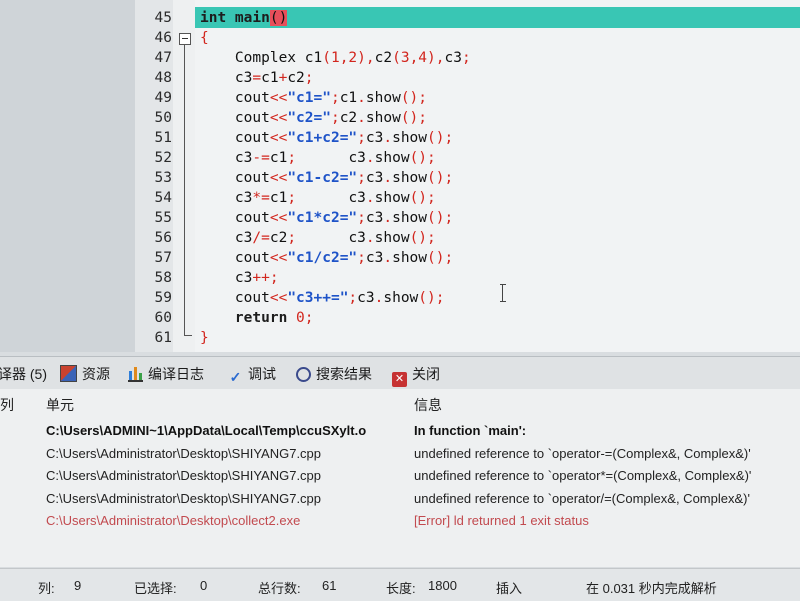  Describe the element at coordinates (366, 58) in the screenshot. I see `code-token: ),` at that location.